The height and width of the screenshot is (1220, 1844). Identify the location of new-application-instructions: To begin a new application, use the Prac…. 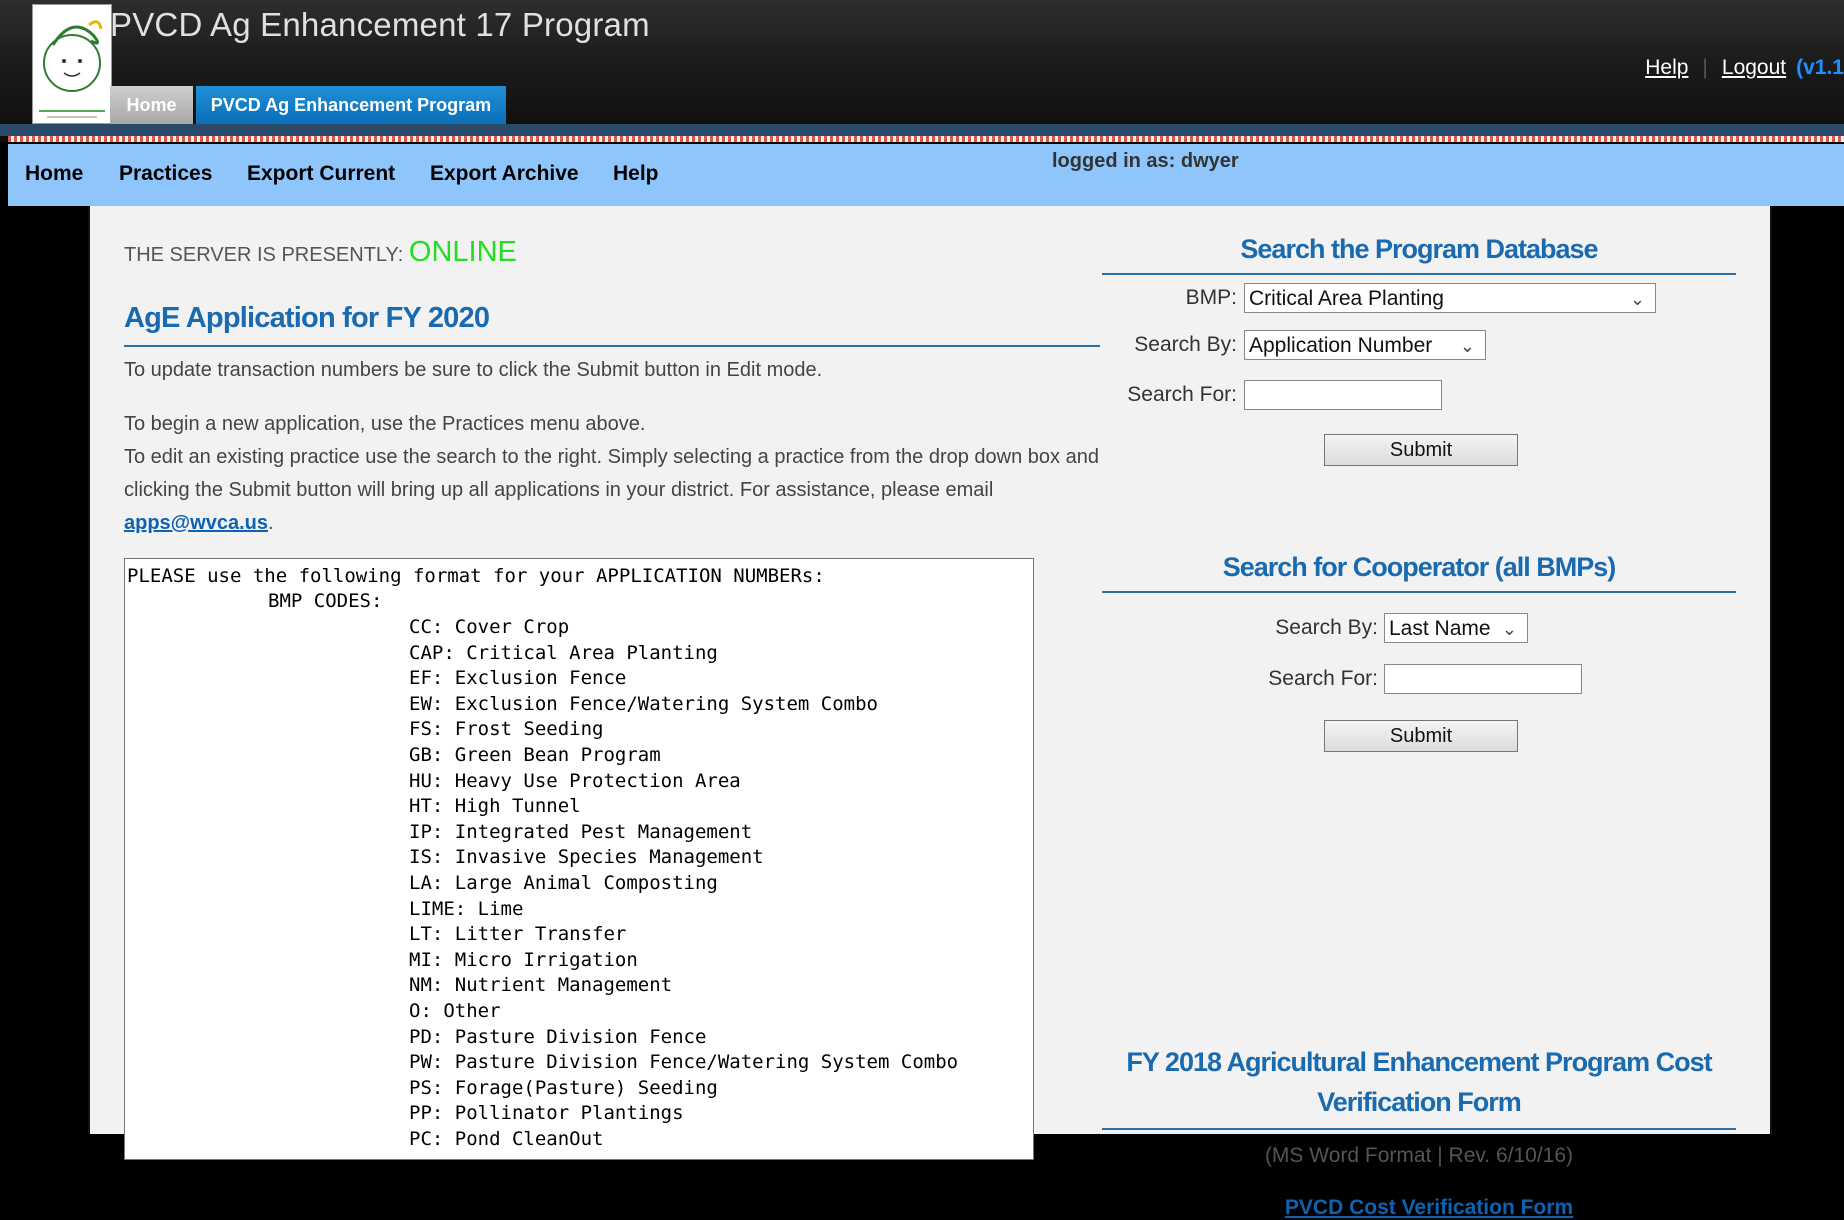
(612, 474).